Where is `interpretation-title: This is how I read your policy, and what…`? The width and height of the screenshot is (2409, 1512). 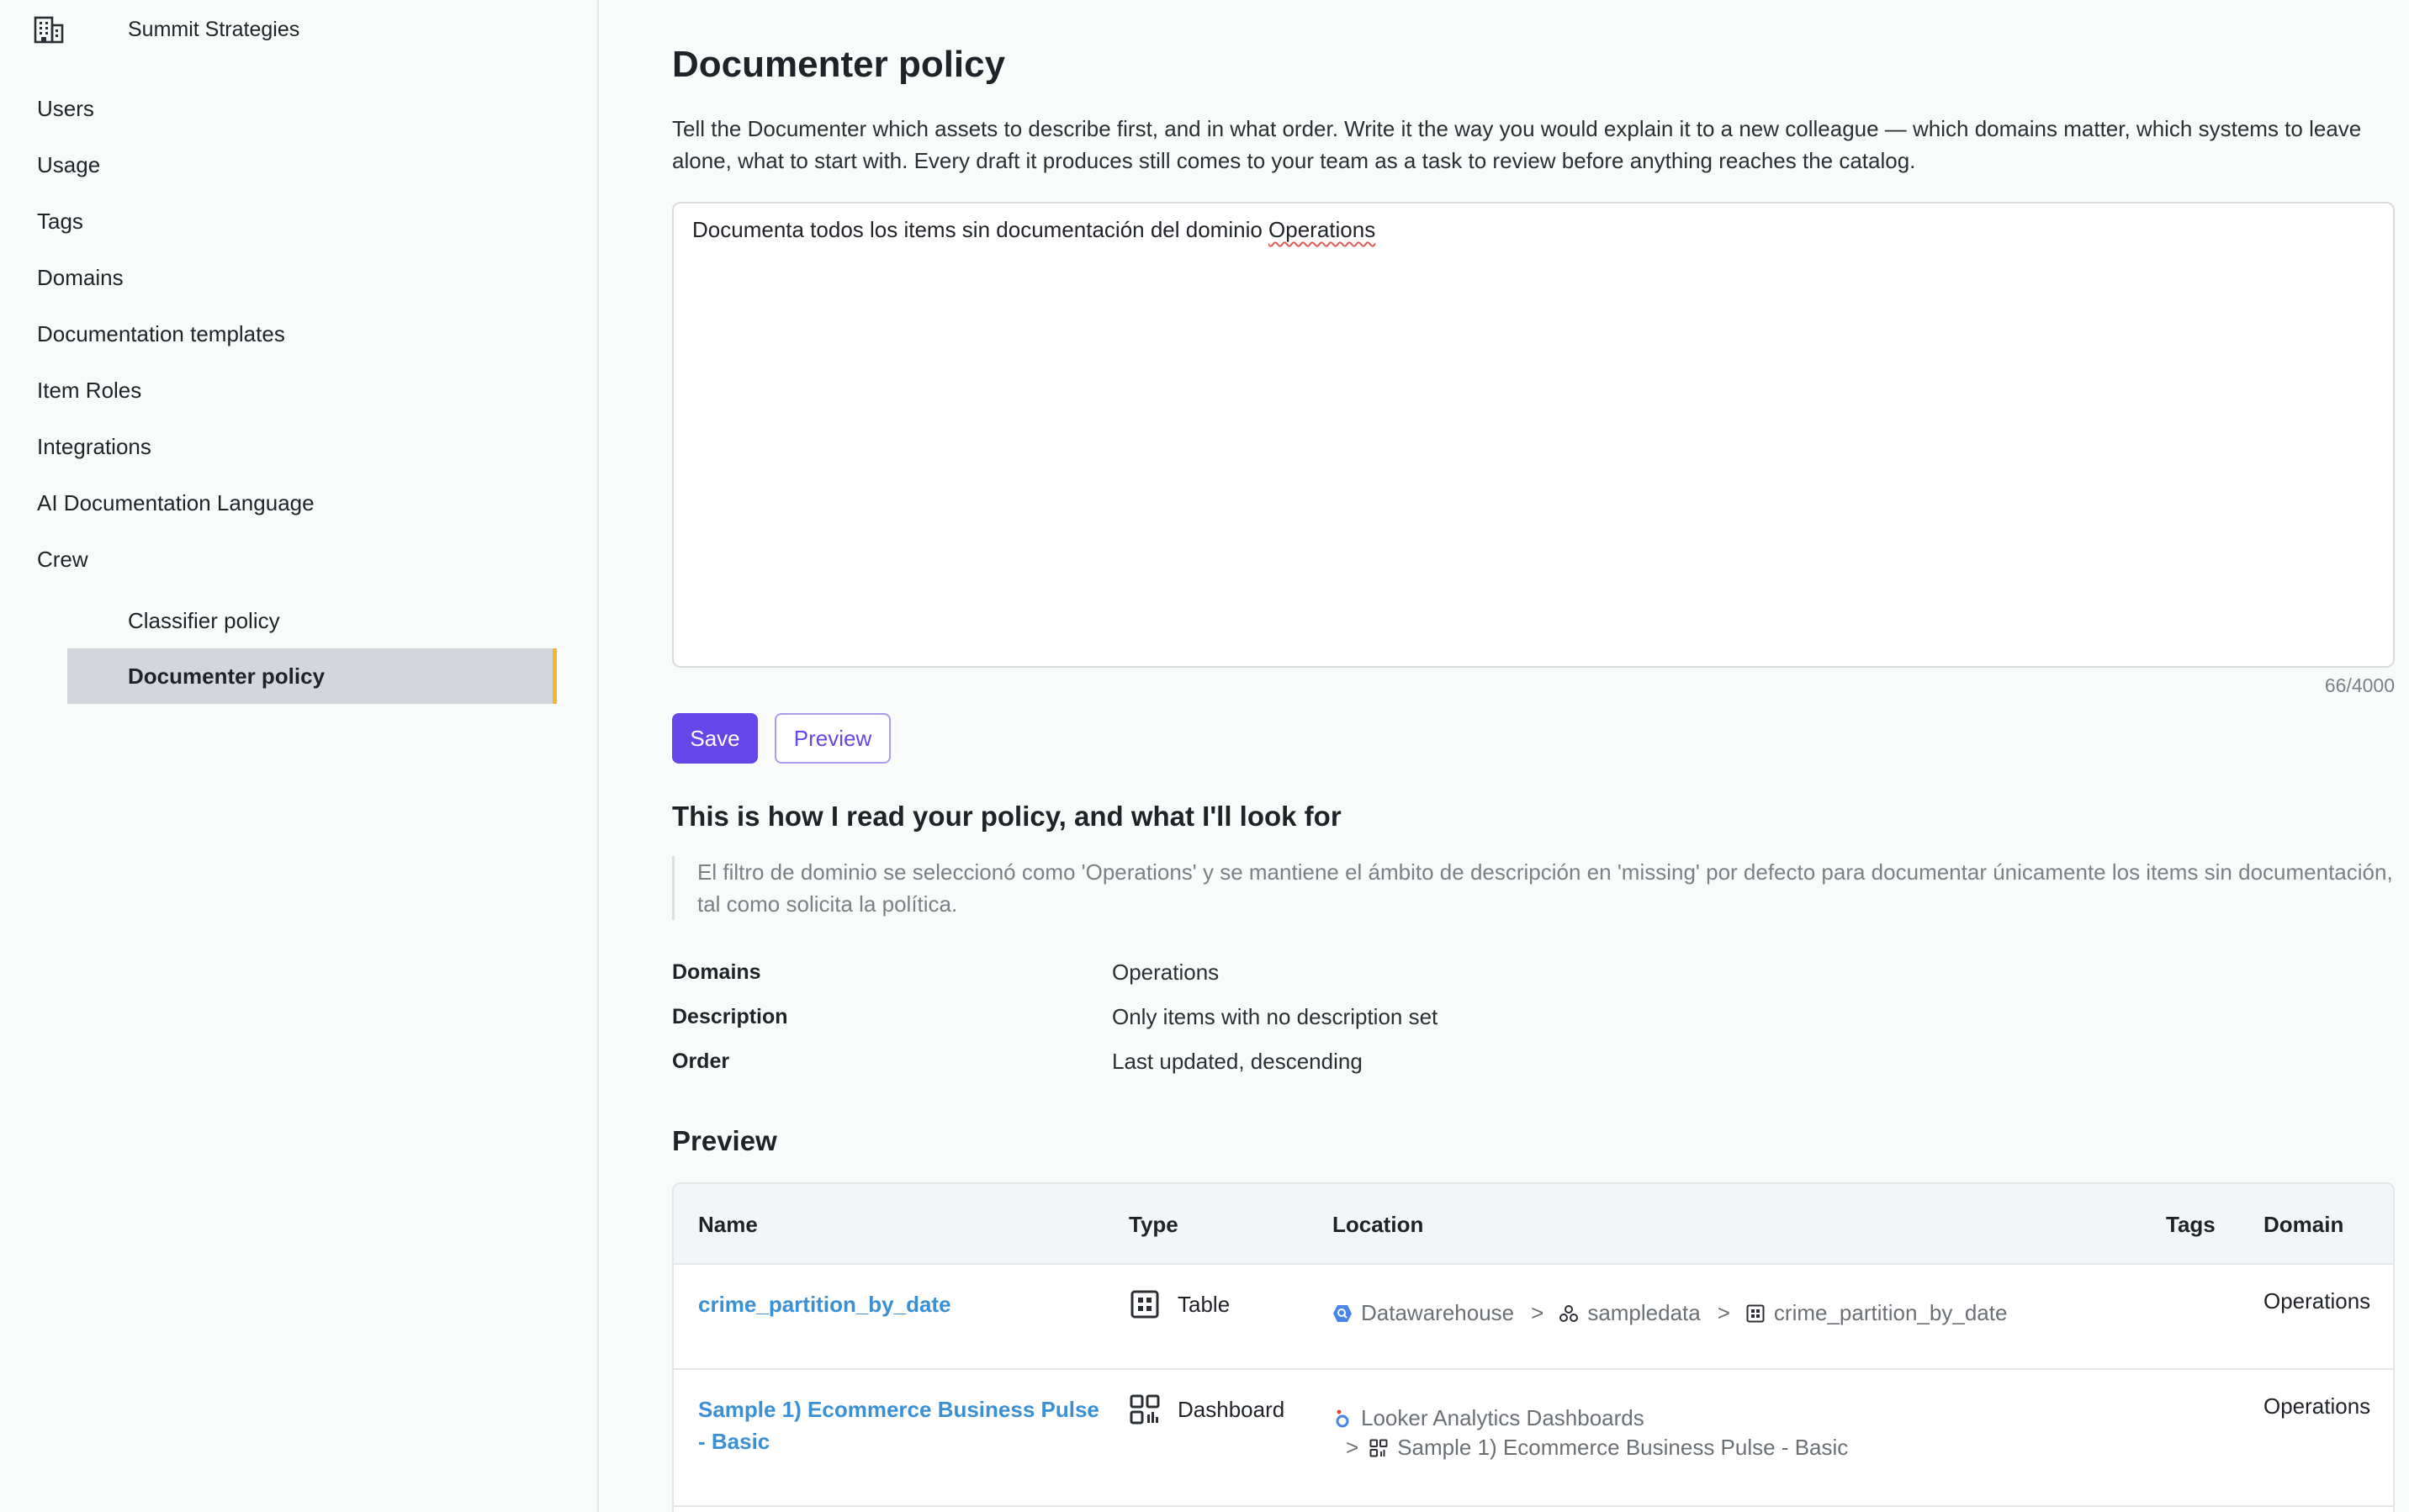 interpretation-title: This is how I read your policy, and what… is located at coordinates (1007, 816).